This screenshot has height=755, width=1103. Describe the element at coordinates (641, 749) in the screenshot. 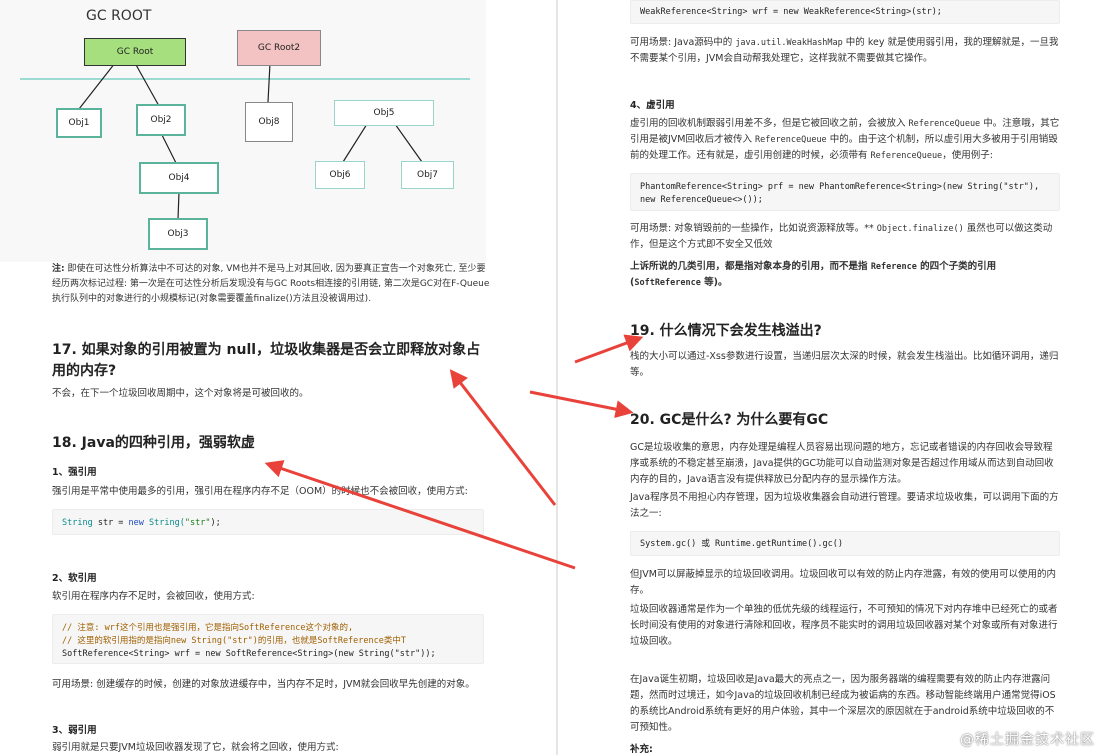

I see `supplement-label: 补充:` at that location.